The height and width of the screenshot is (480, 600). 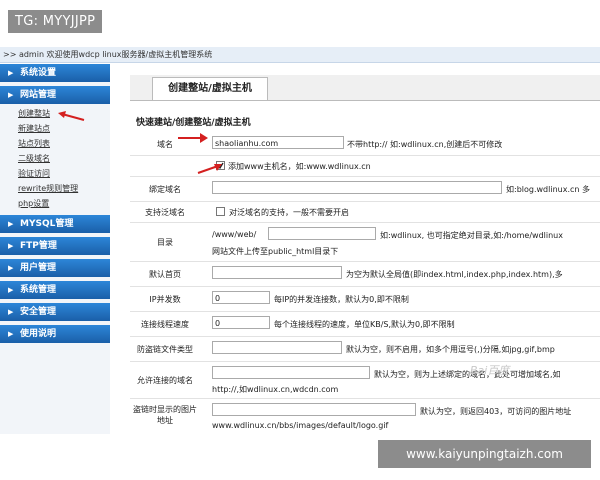 What do you see at coordinates (165, 212) in the screenshot?
I see `wildcard-label: 支持泛域名` at bounding box center [165, 212].